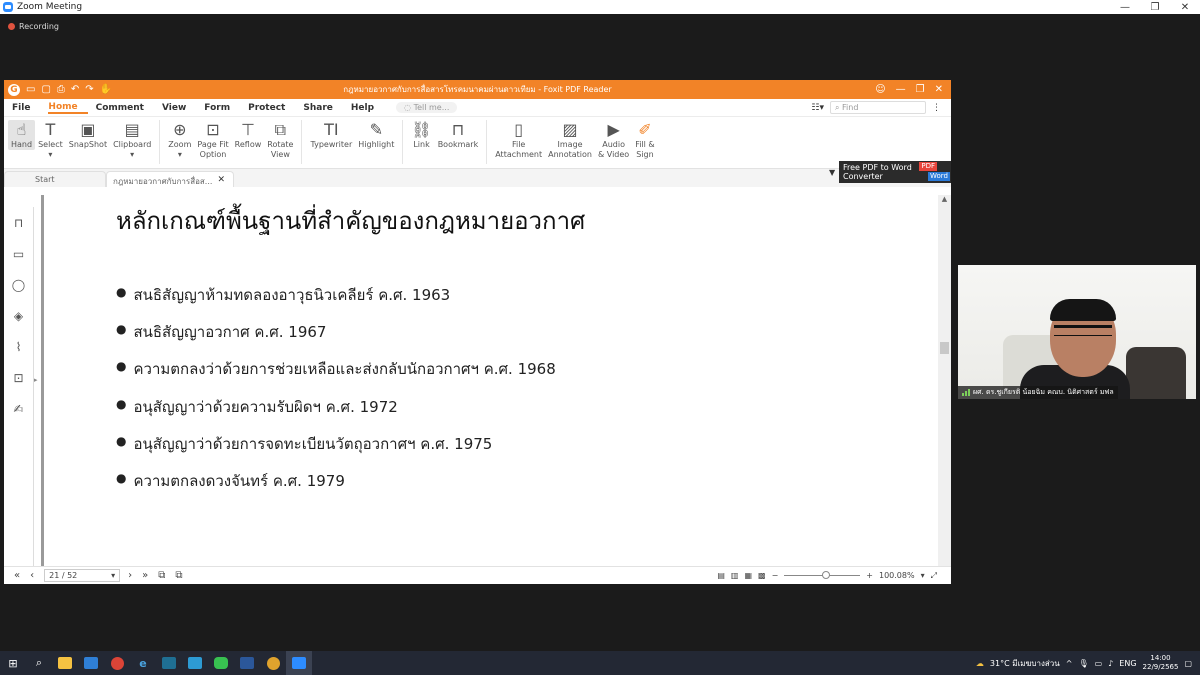  I want to click on redo-icon: ↷, so click(89, 89).